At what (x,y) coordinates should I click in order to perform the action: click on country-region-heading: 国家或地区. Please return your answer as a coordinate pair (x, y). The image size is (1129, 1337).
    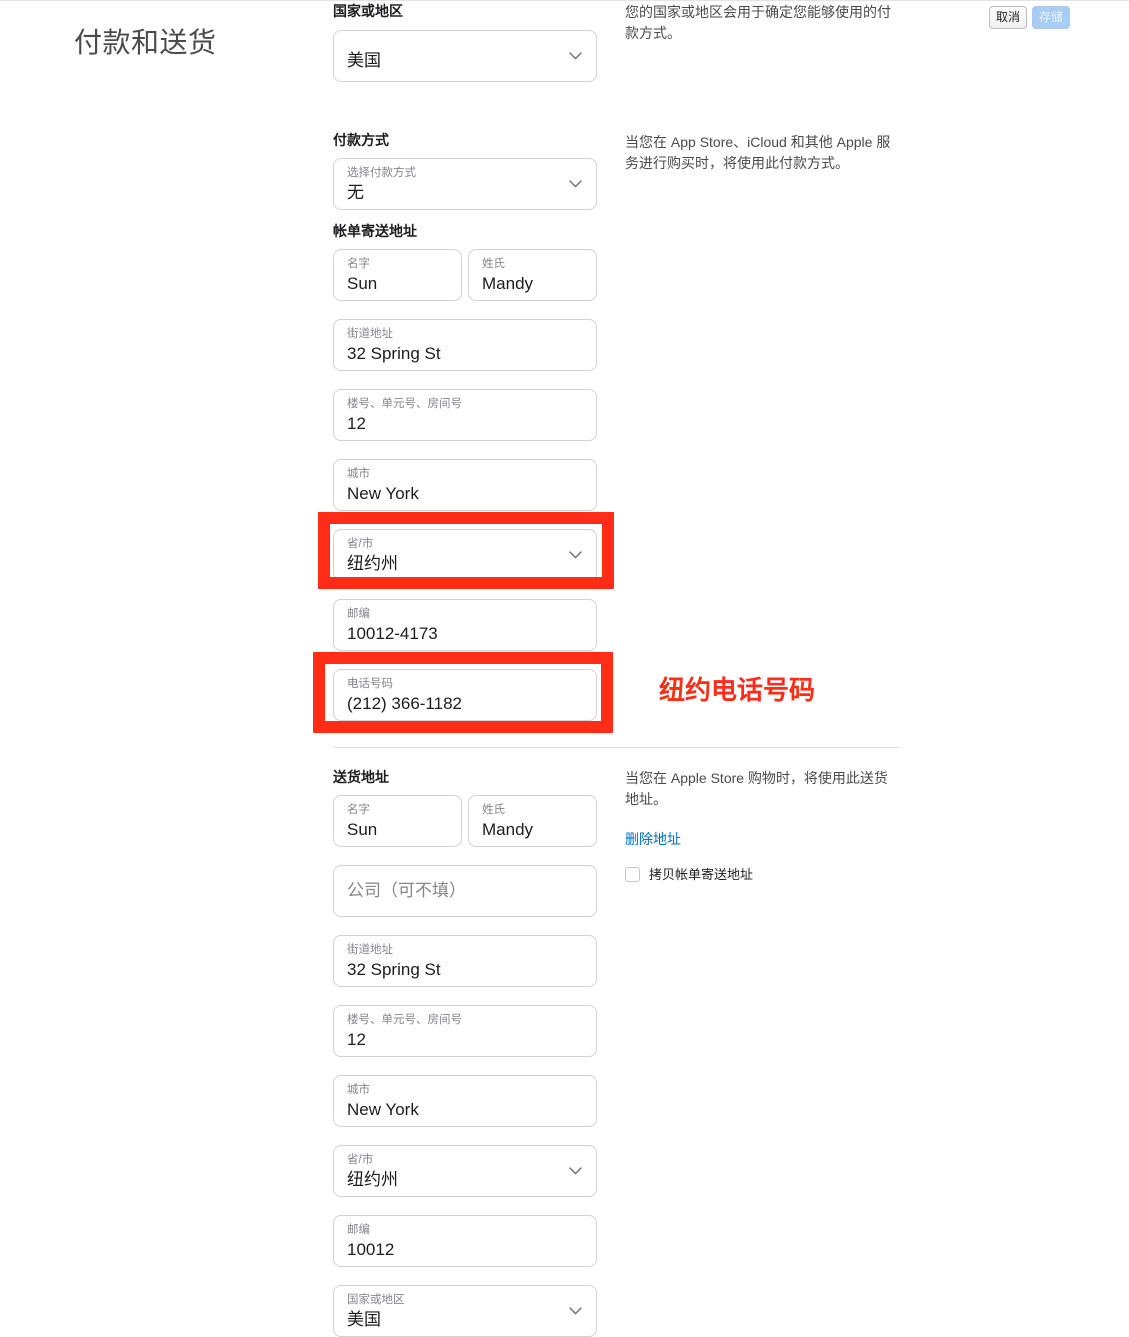
    Looking at the image, I should click on (368, 11).